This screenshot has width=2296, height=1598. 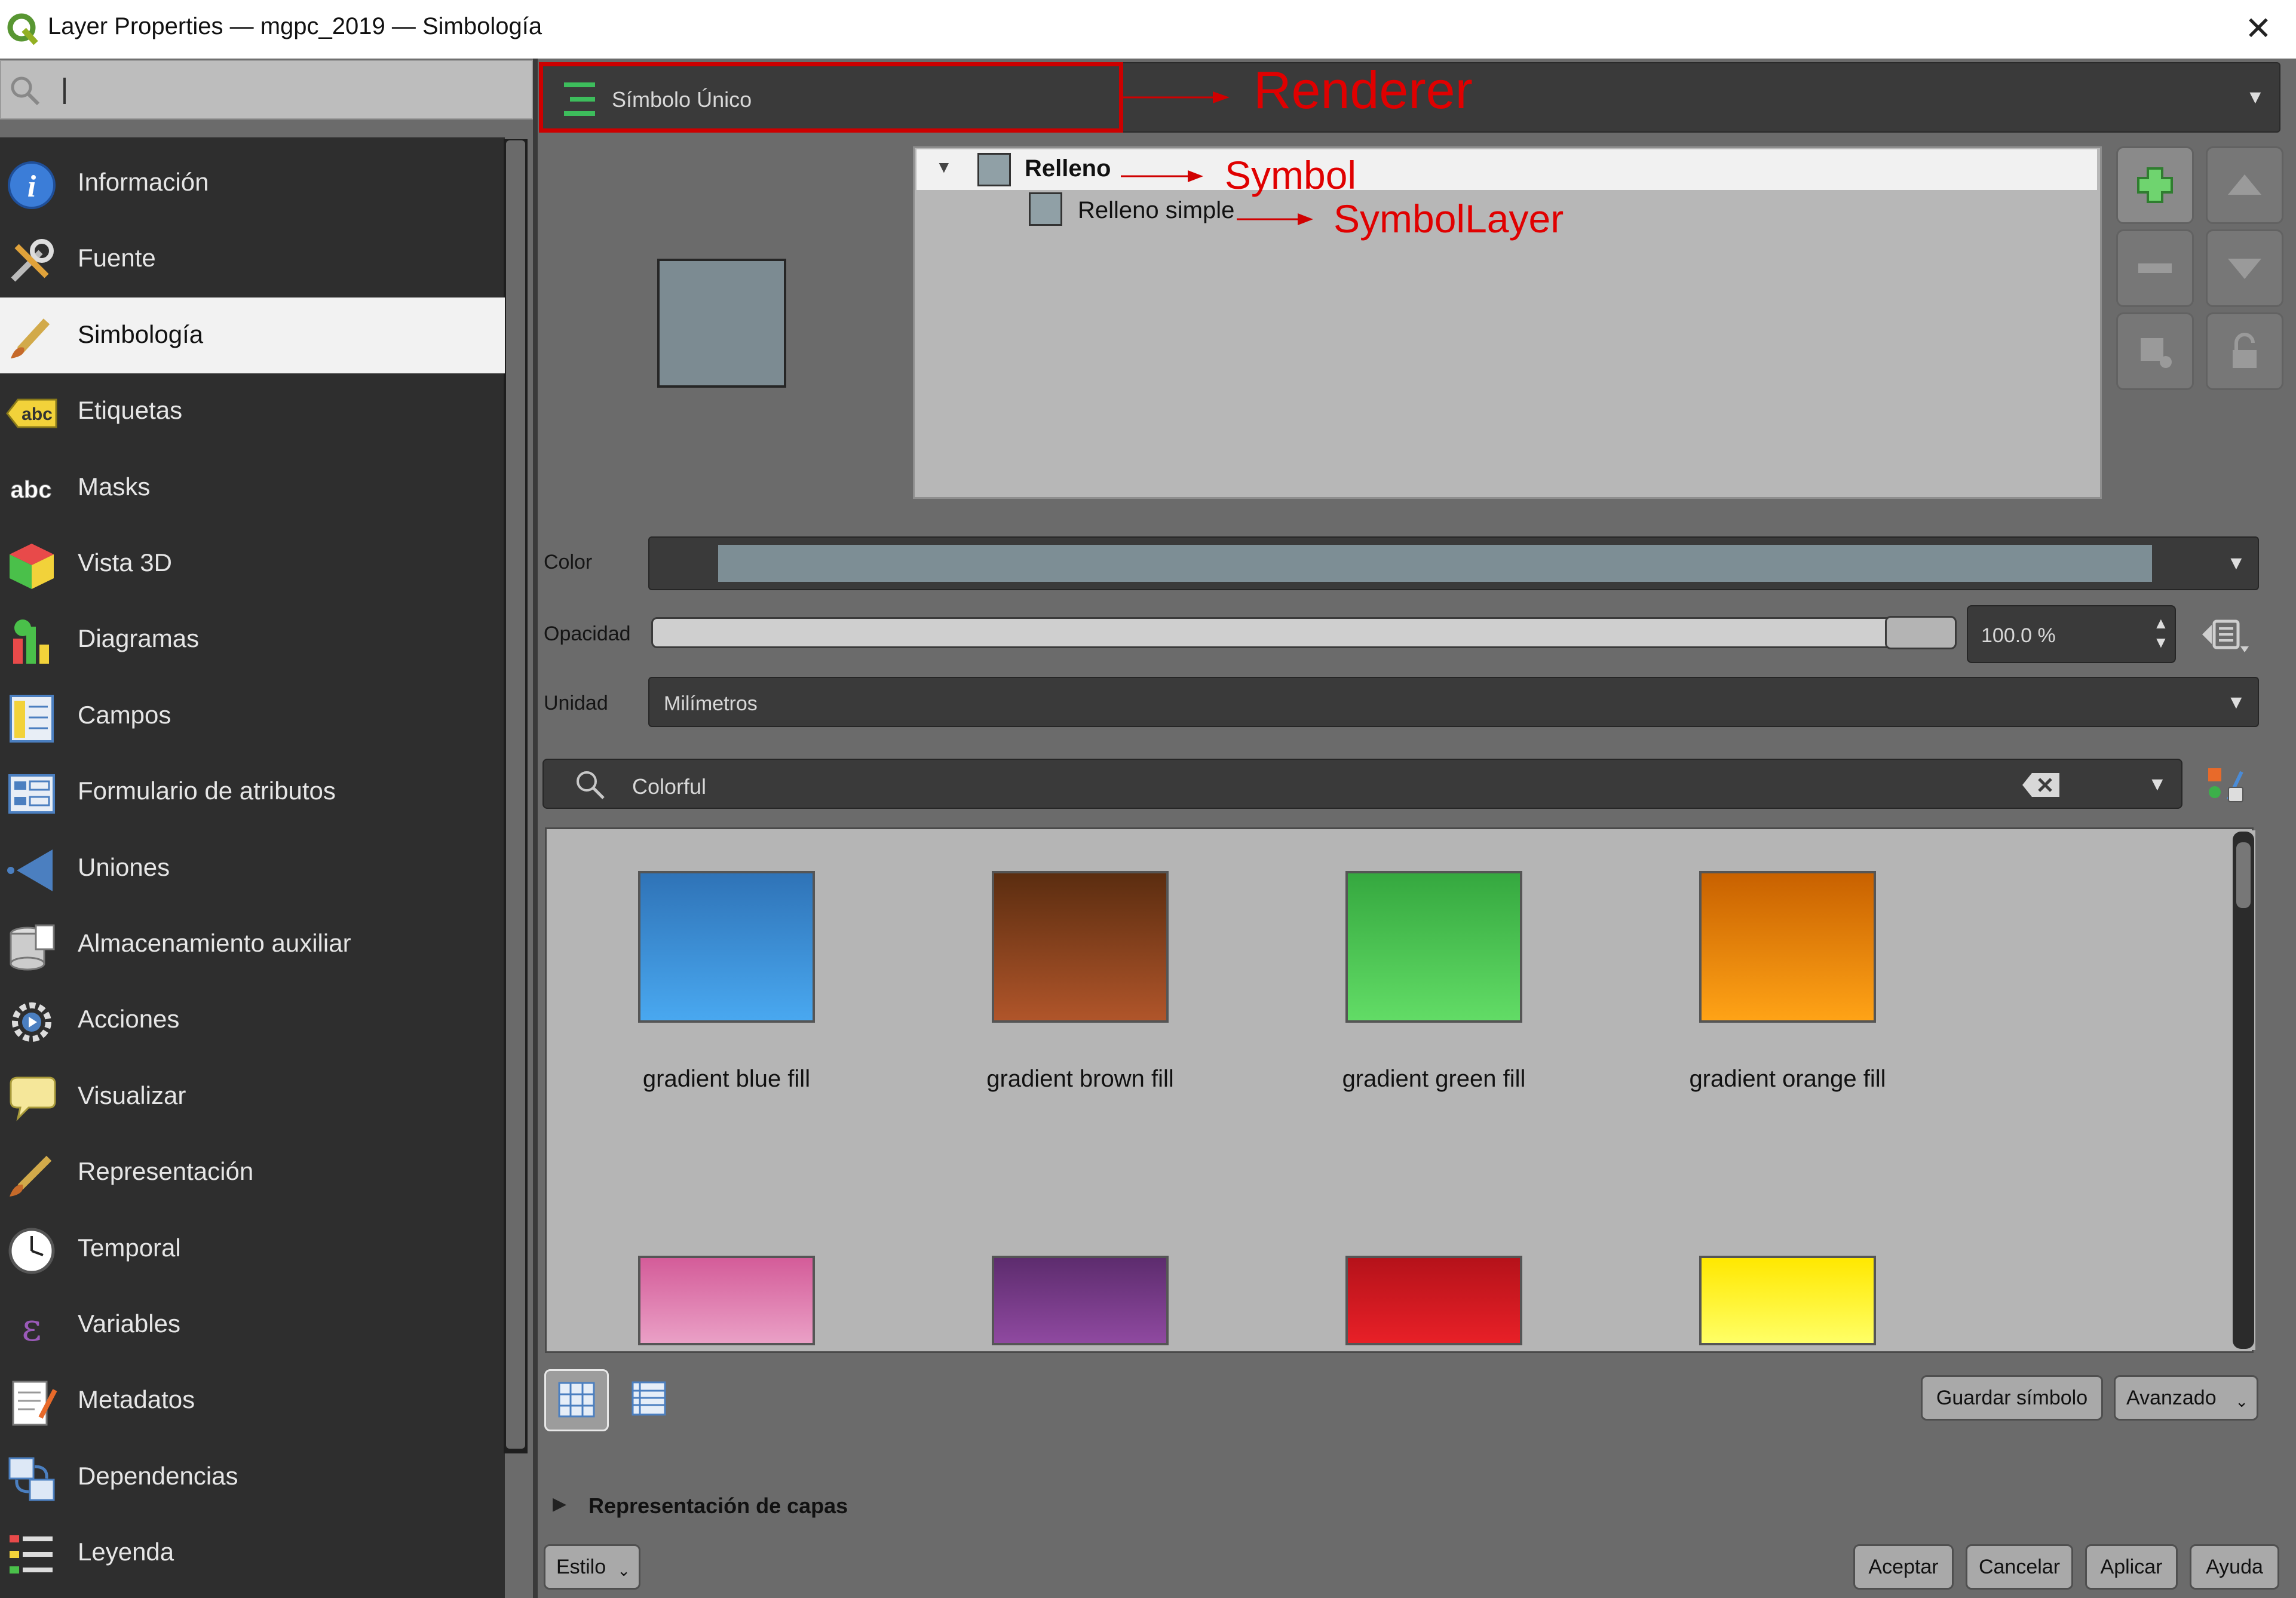 What do you see at coordinates (2155, 185) in the screenshot?
I see `add-layer-button` at bounding box center [2155, 185].